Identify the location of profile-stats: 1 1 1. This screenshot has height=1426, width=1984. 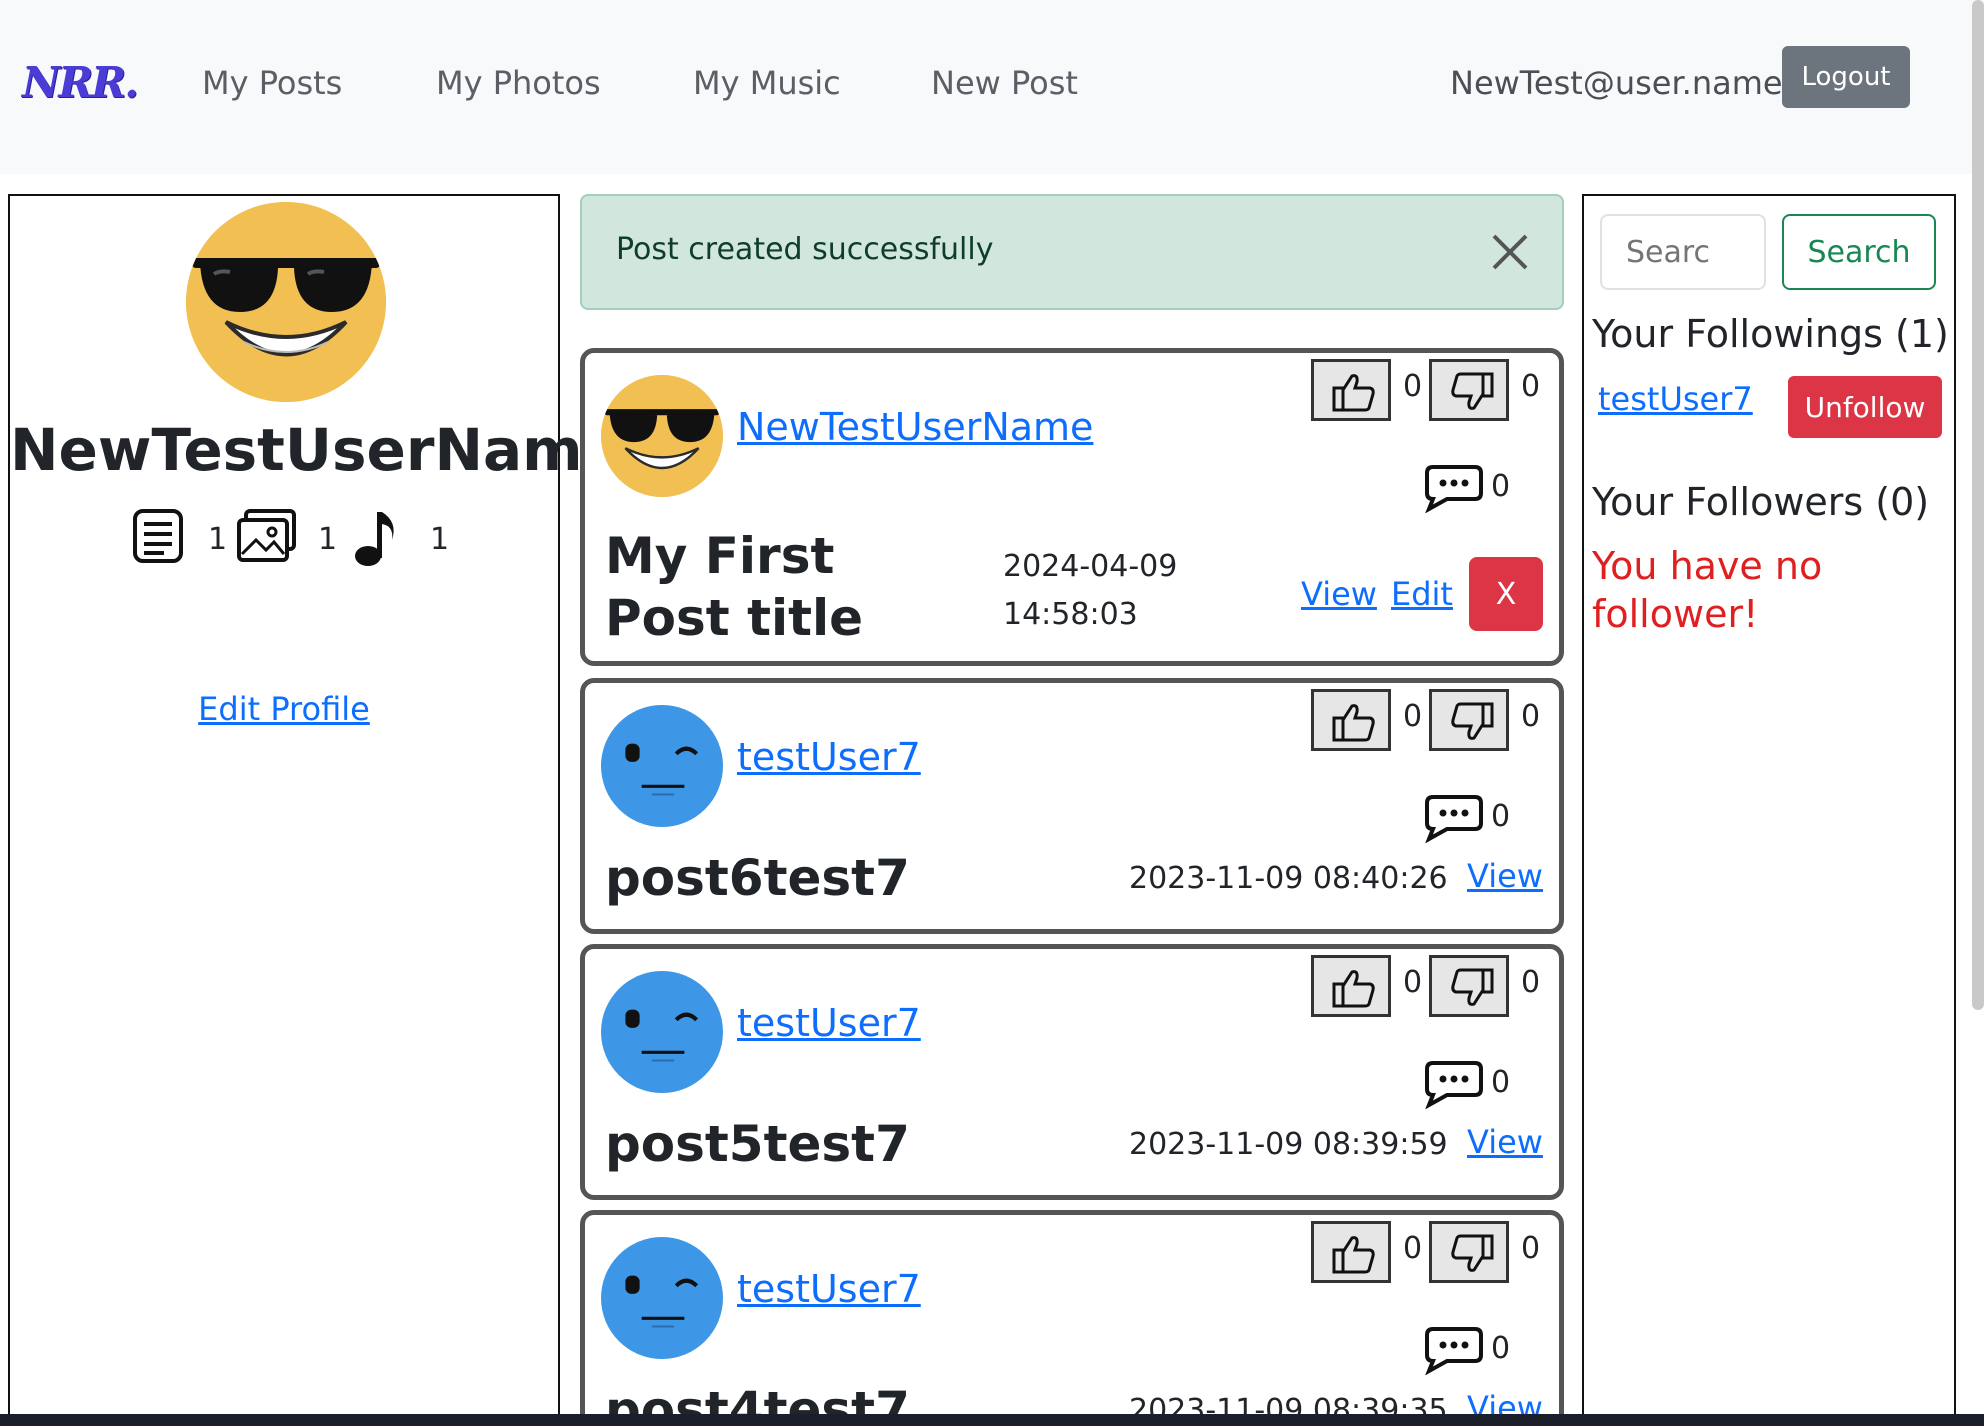
(284, 543).